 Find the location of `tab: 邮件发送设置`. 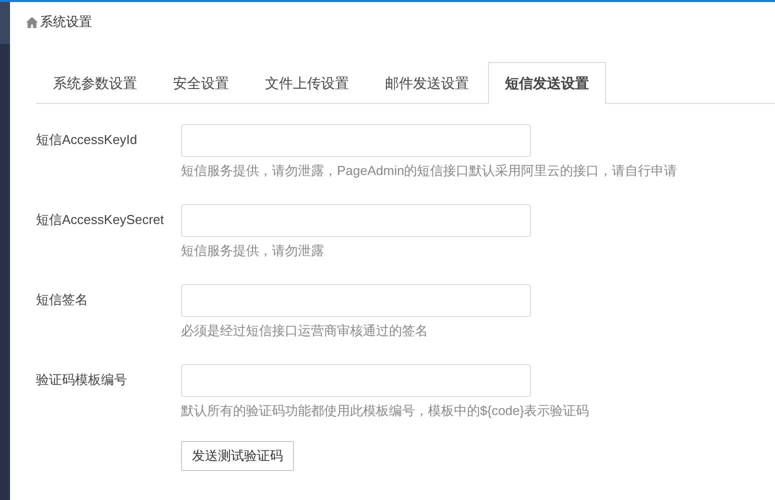

tab: 邮件发送设置 is located at coordinates (427, 82).